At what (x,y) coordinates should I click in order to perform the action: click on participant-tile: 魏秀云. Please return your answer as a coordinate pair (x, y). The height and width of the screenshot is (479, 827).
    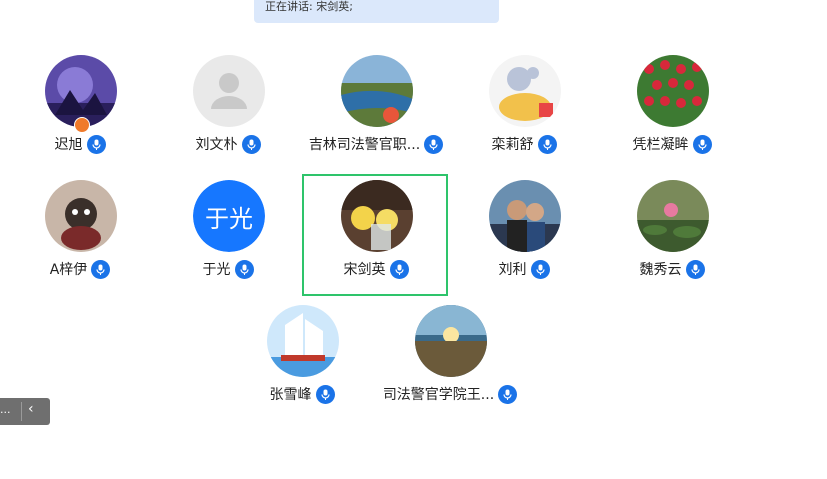
    Looking at the image, I should click on (672, 240).